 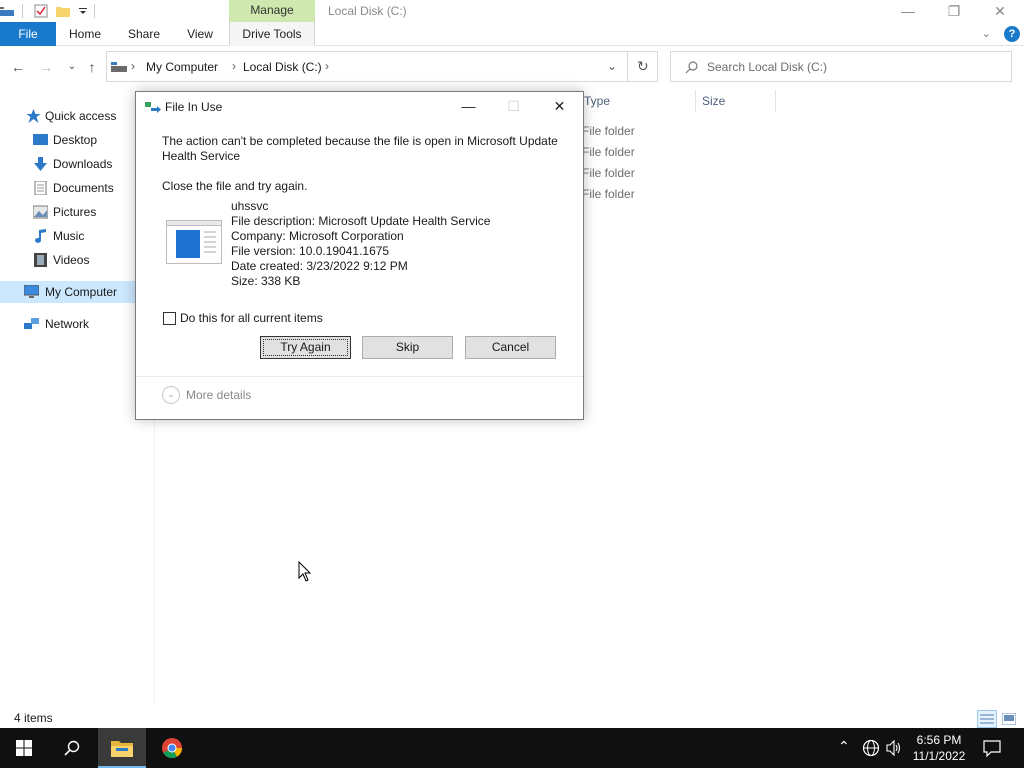 I want to click on search-input, so click(x=852, y=67).